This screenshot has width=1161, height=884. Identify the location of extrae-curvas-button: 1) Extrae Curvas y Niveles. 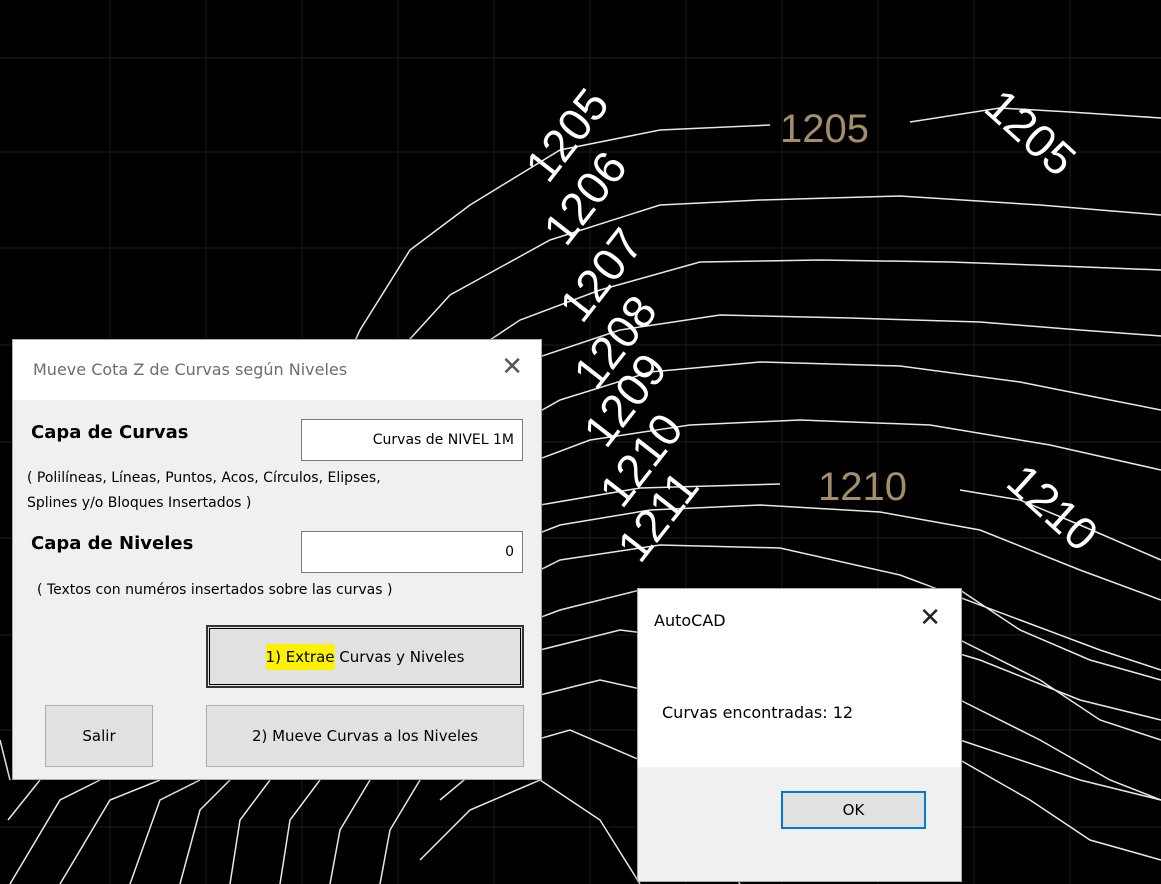
(365, 656).